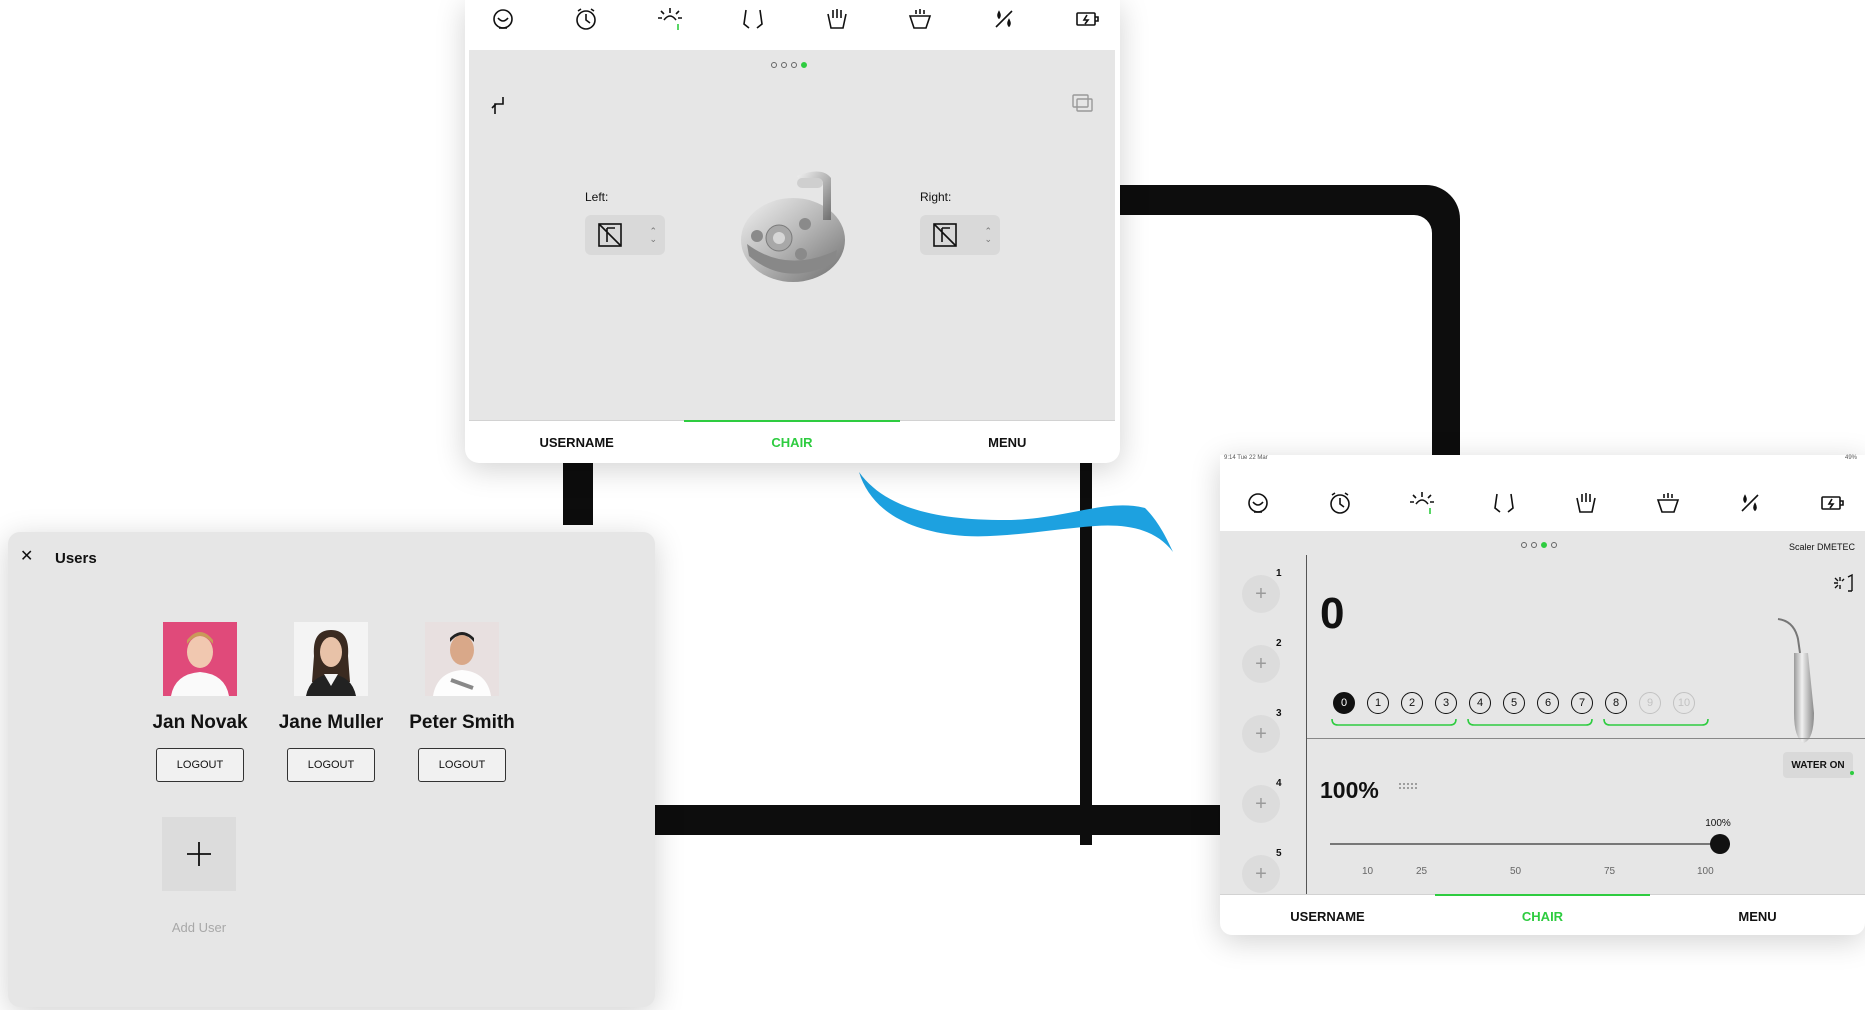 This screenshot has width=1865, height=1010. I want to click on tablet-frame-bottom, so click(930, 820).